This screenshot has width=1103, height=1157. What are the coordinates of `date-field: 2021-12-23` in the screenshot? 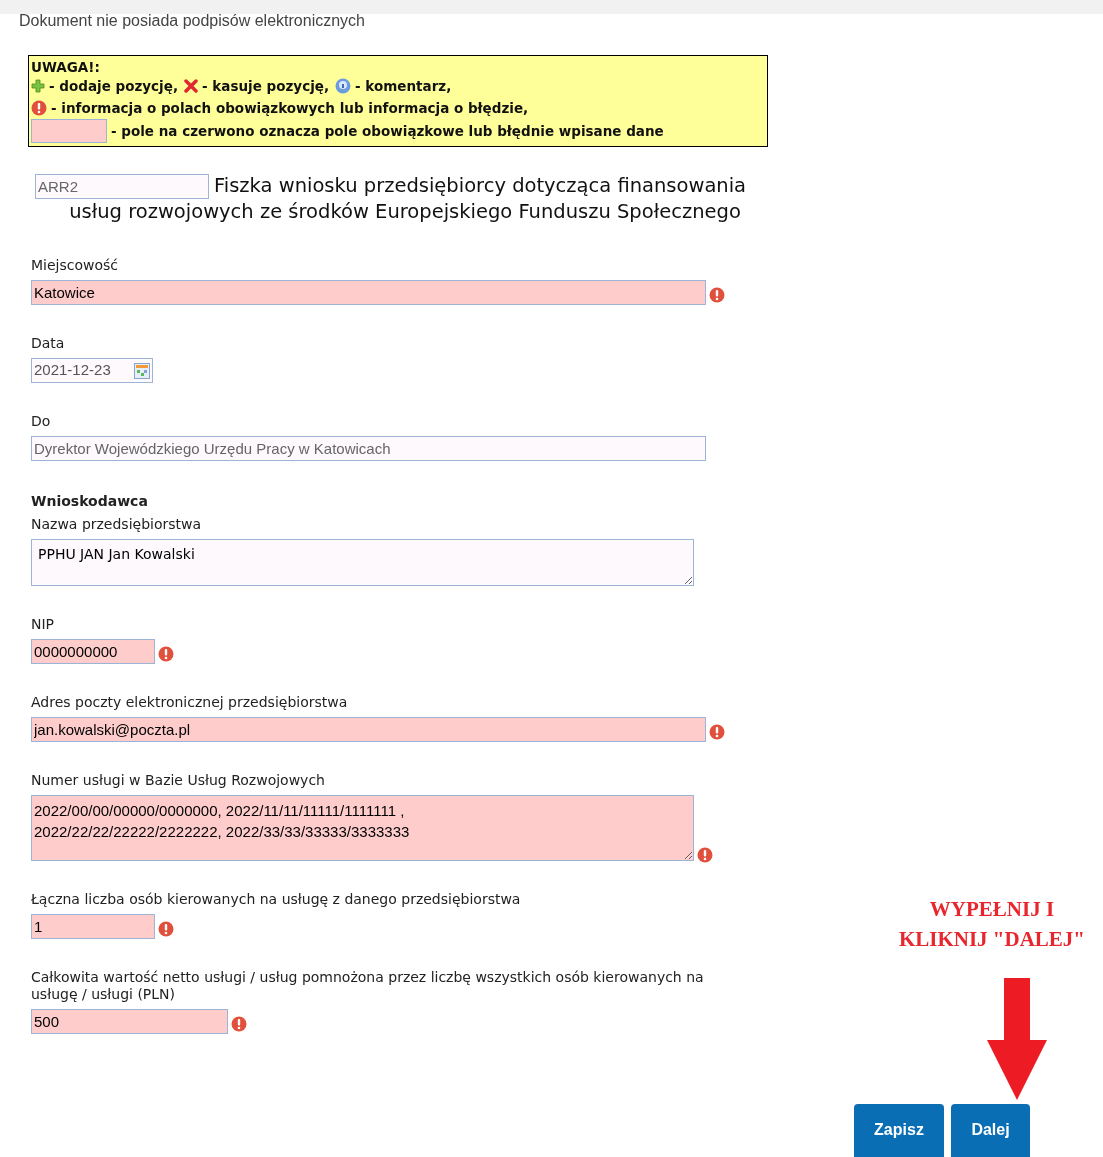 It's located at (92, 370).